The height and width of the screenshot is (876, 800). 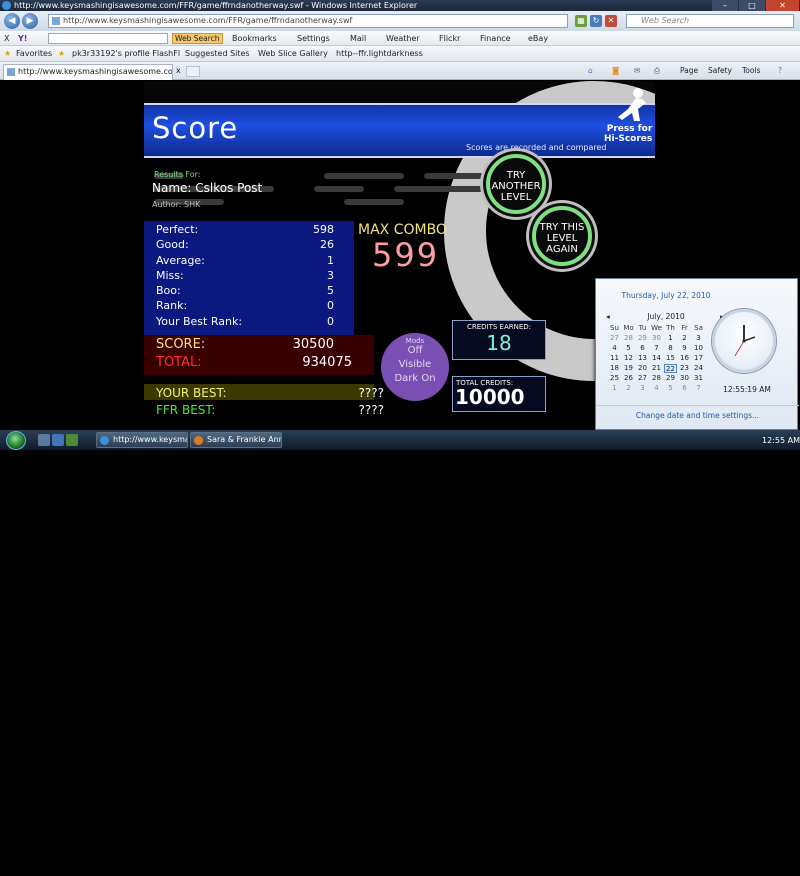 I want to click on home-icon: ⌂, so click(x=590, y=71).